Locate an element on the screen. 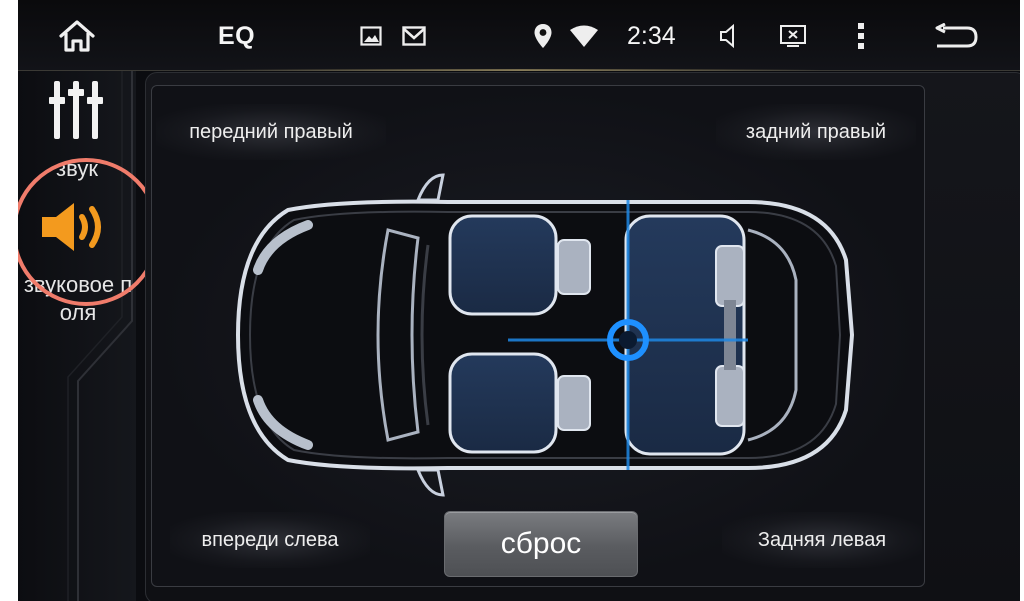  equalizer-icon is located at coordinates (76, 112).